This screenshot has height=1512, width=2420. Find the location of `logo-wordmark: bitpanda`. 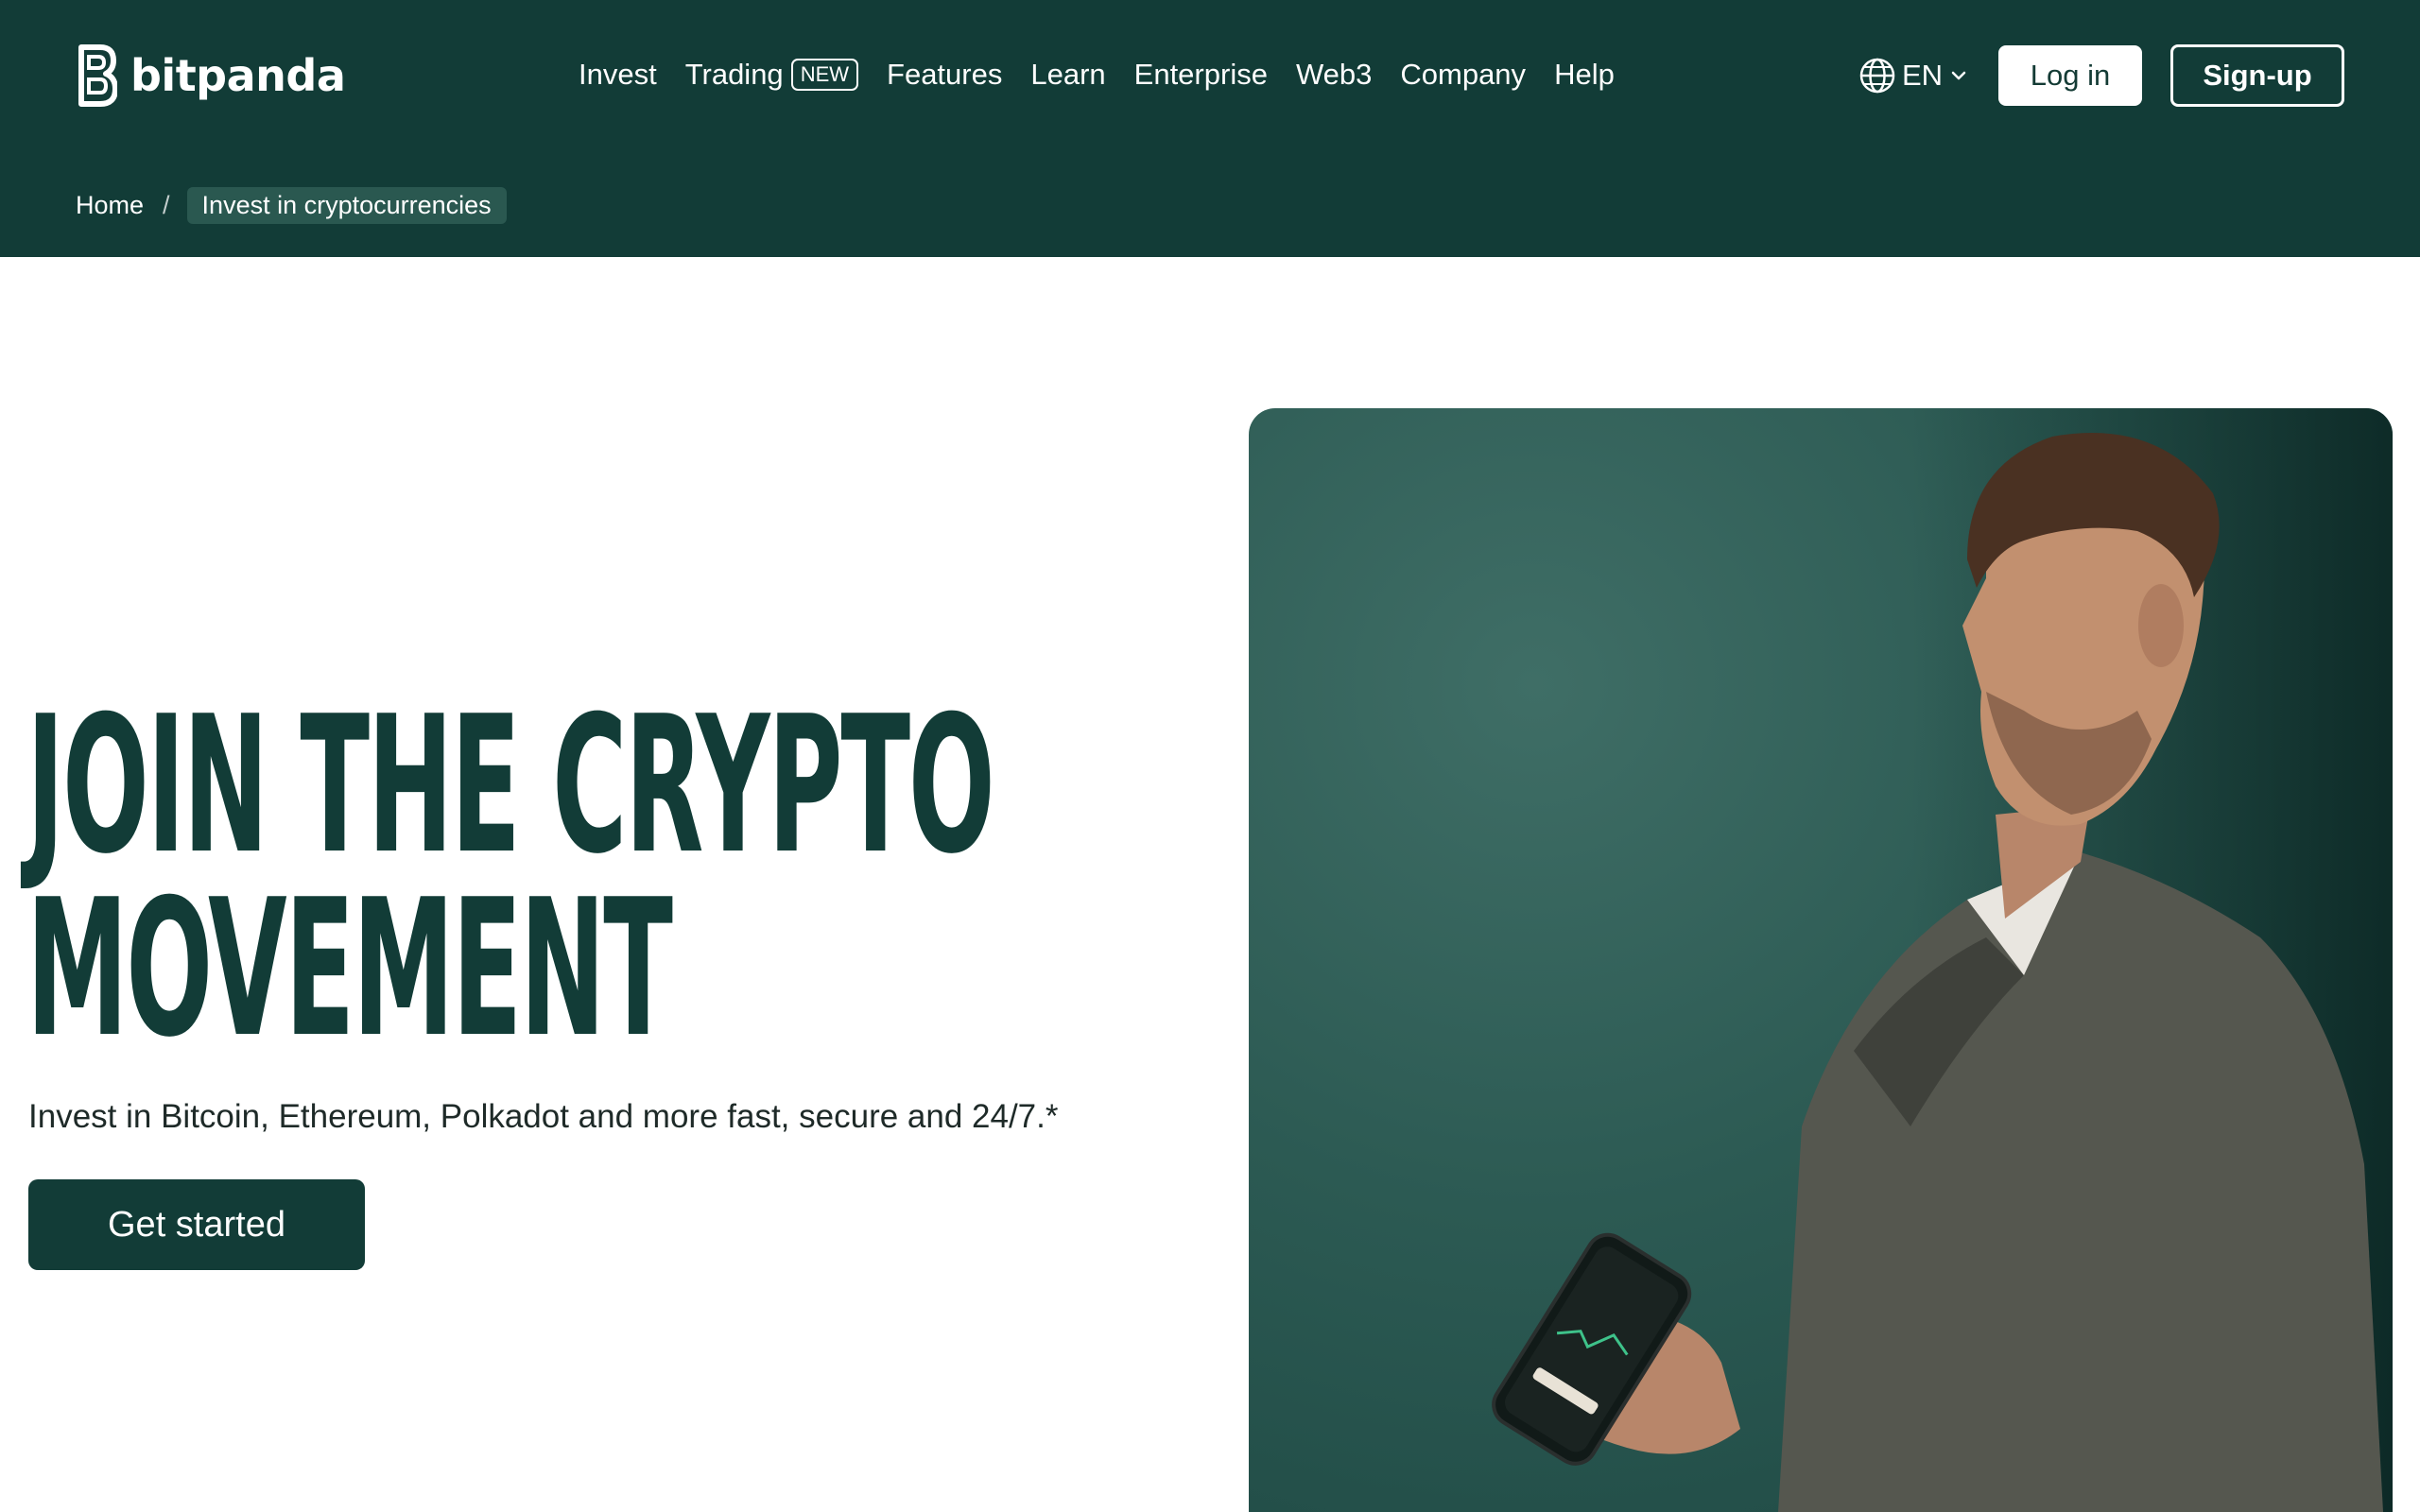

logo-wordmark: bitpanda is located at coordinates (238, 75).